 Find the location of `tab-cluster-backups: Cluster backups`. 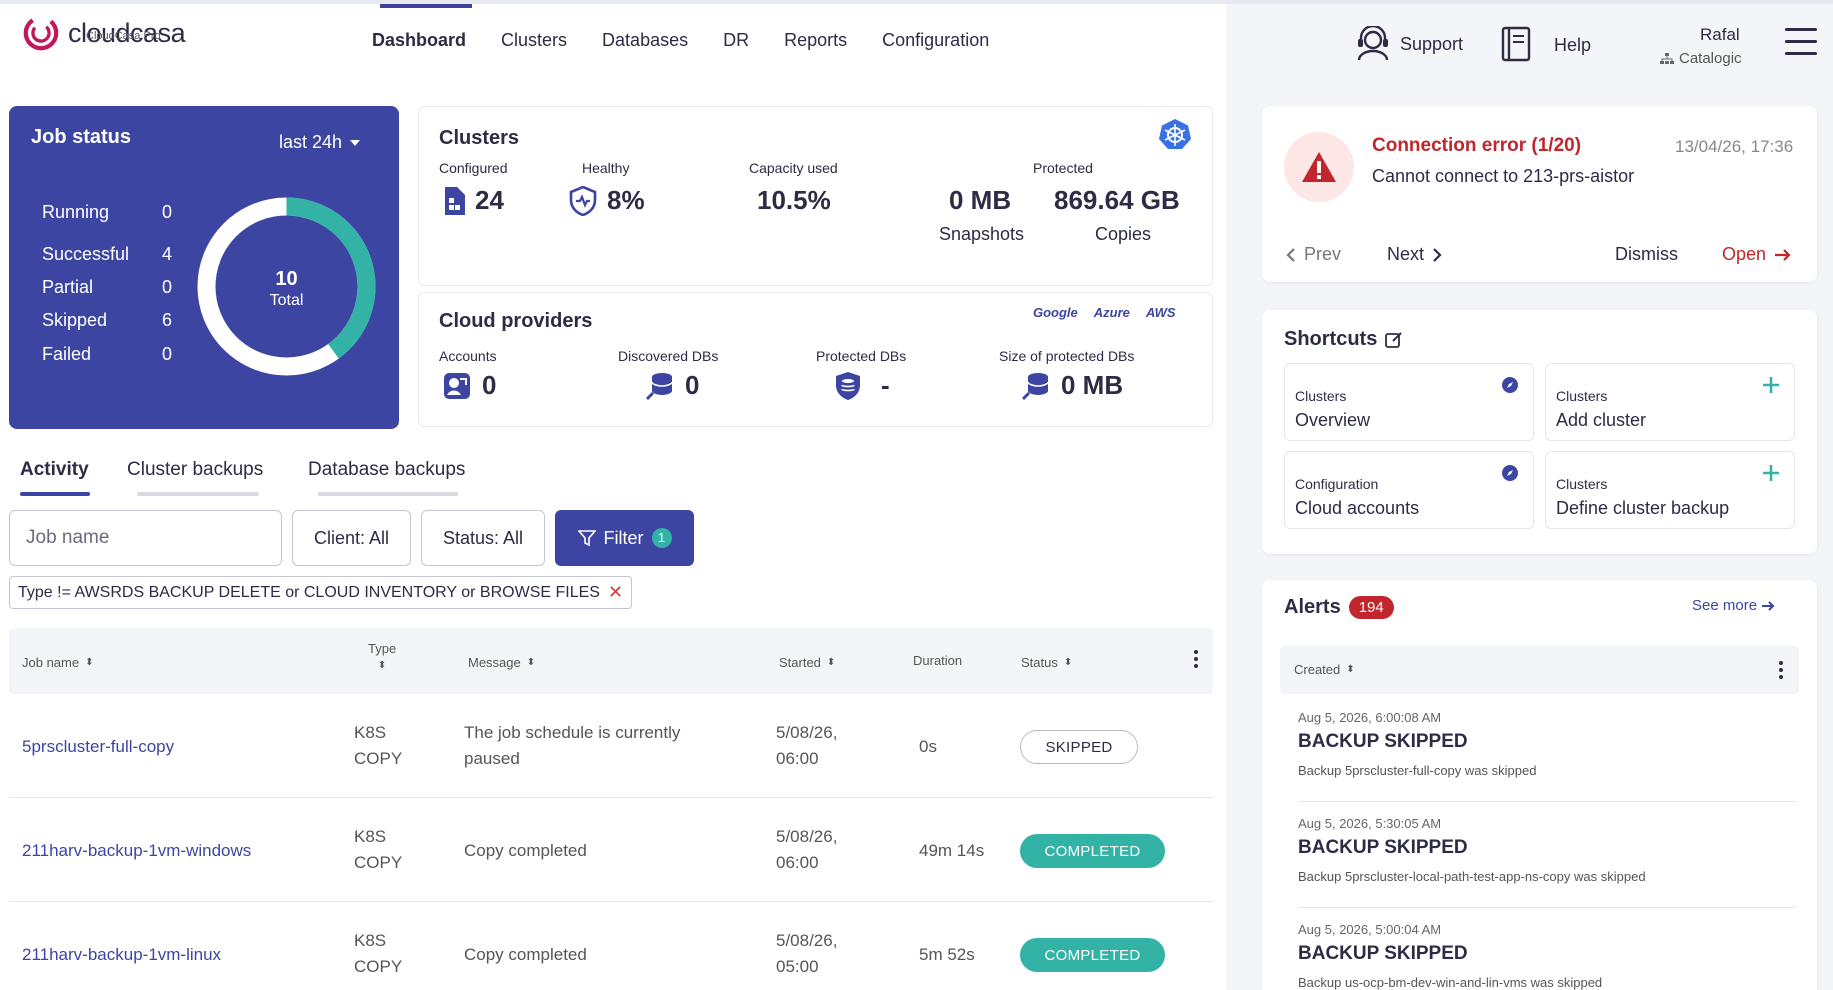

tab-cluster-backups: Cluster backups is located at coordinates (195, 470).